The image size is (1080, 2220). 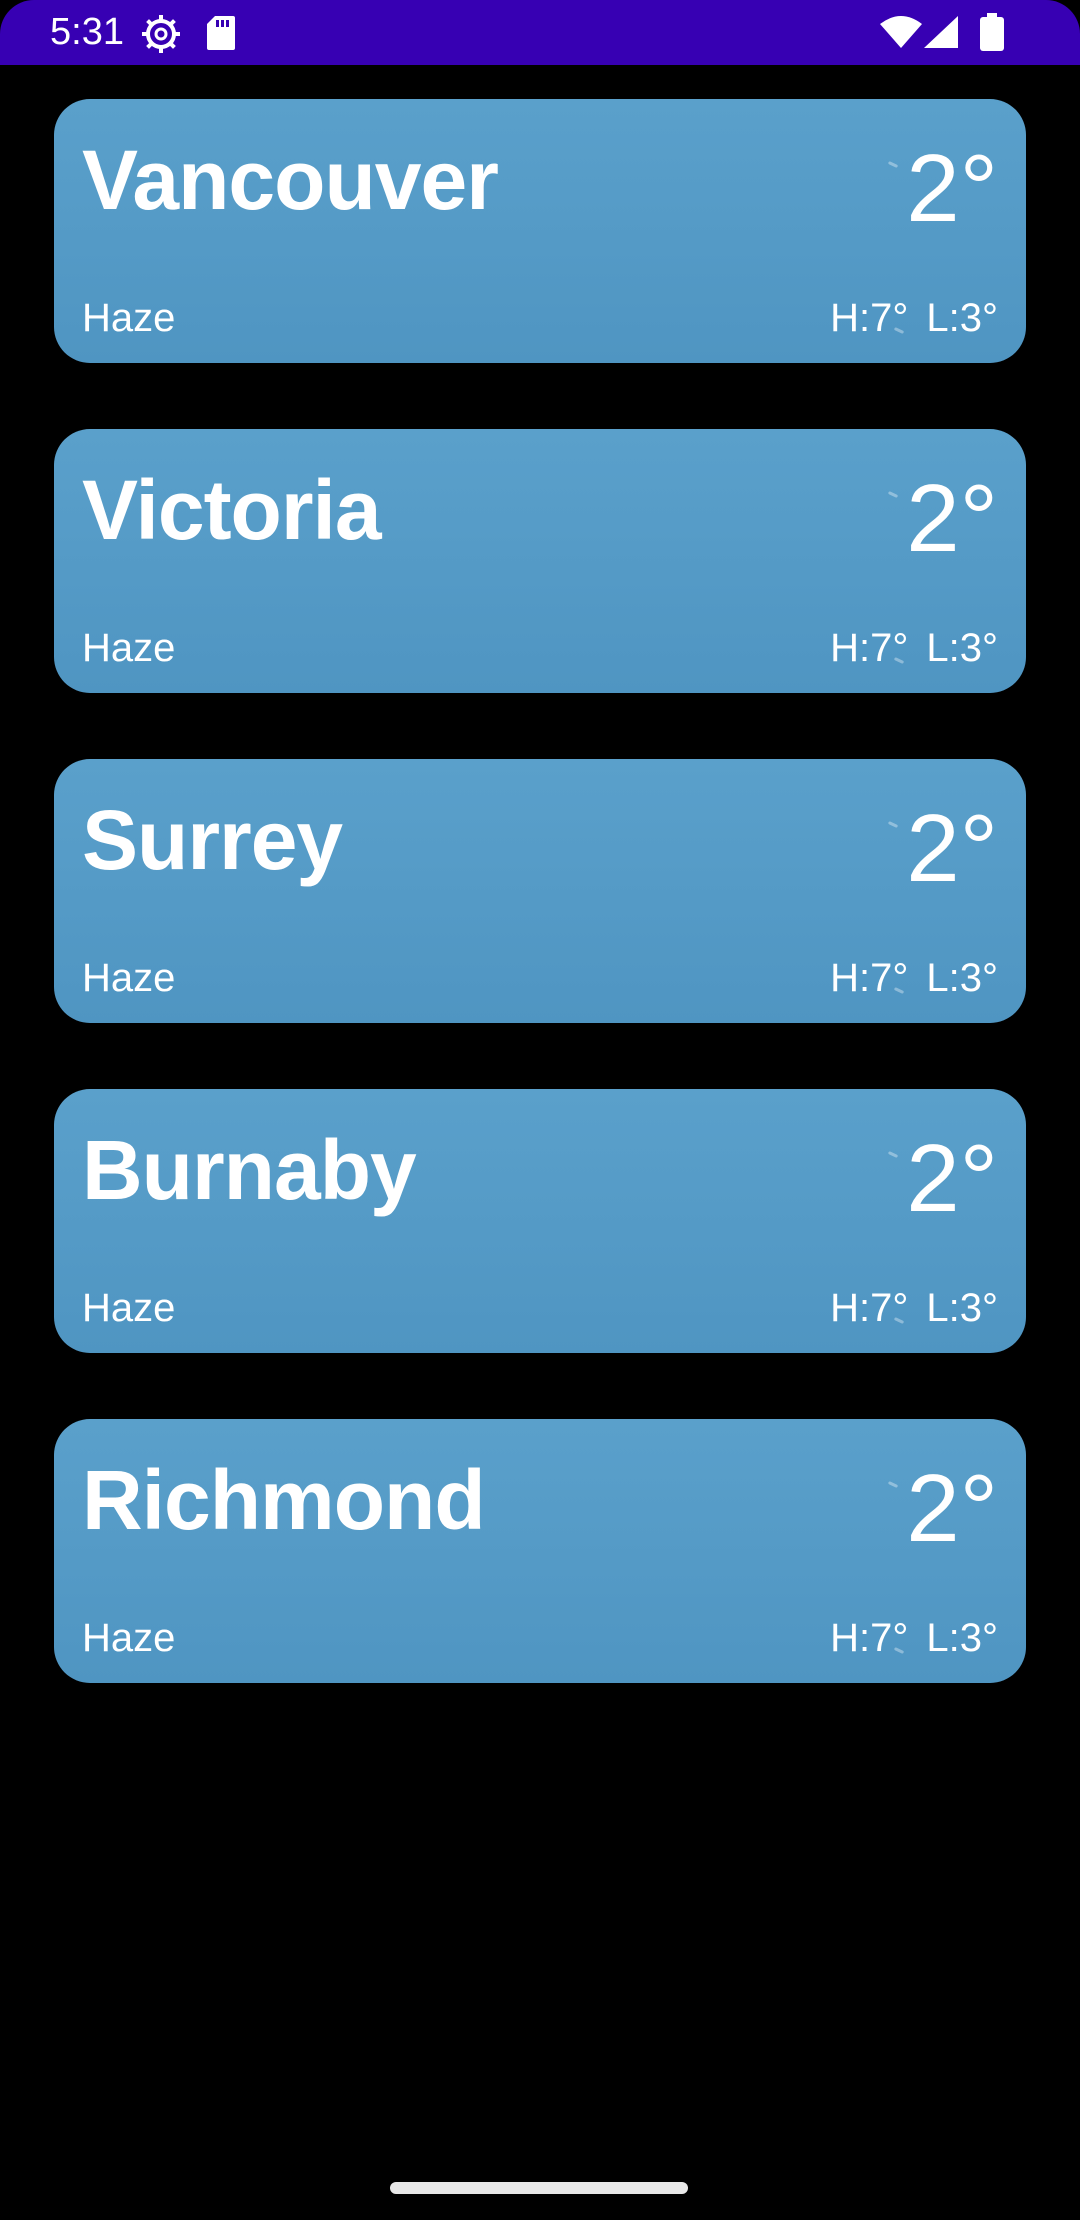 I want to click on city-name: Vancouver, so click(x=290, y=180).